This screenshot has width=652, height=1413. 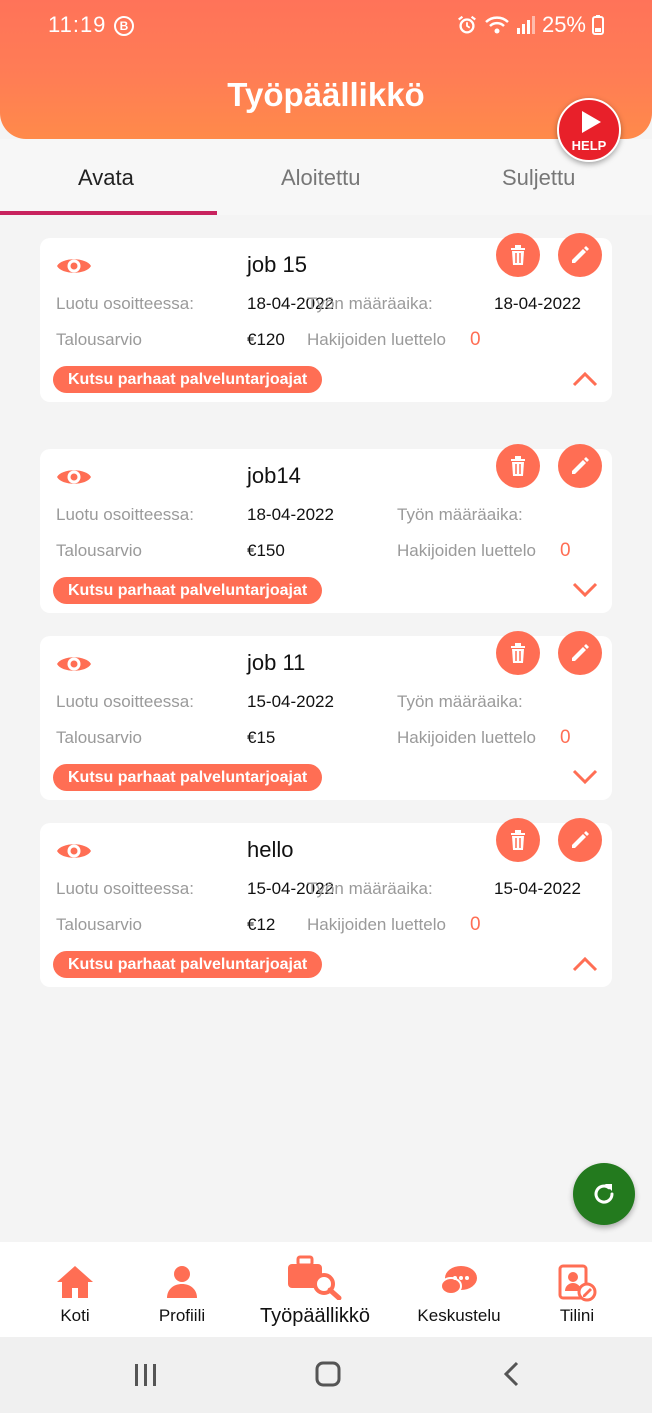 I want to click on nav-label: Koti, so click(x=75, y=1315).